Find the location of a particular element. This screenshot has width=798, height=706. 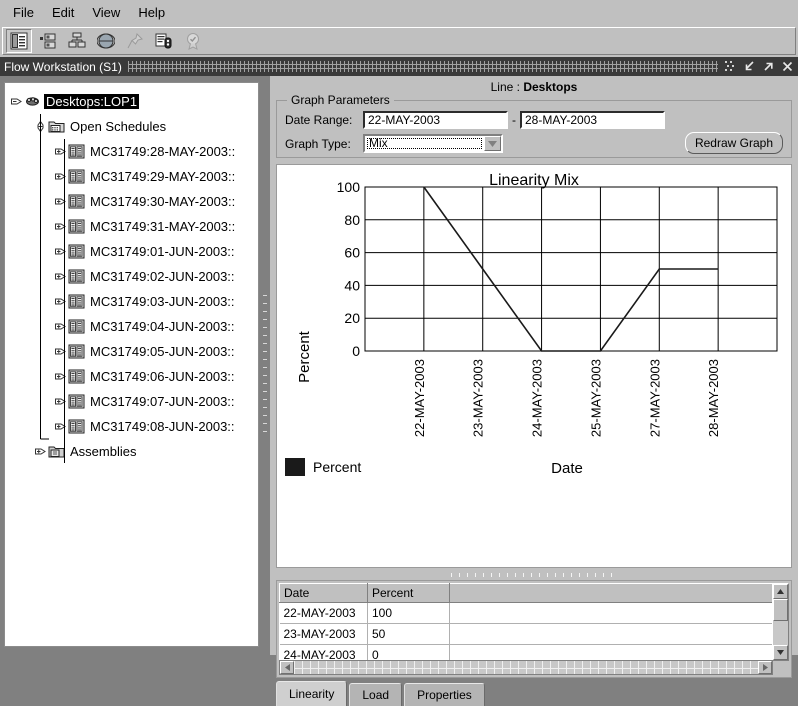

award-icon is located at coordinates (193, 41).